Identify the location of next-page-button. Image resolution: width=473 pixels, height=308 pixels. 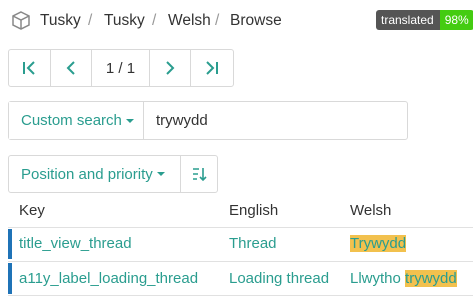
(171, 68).